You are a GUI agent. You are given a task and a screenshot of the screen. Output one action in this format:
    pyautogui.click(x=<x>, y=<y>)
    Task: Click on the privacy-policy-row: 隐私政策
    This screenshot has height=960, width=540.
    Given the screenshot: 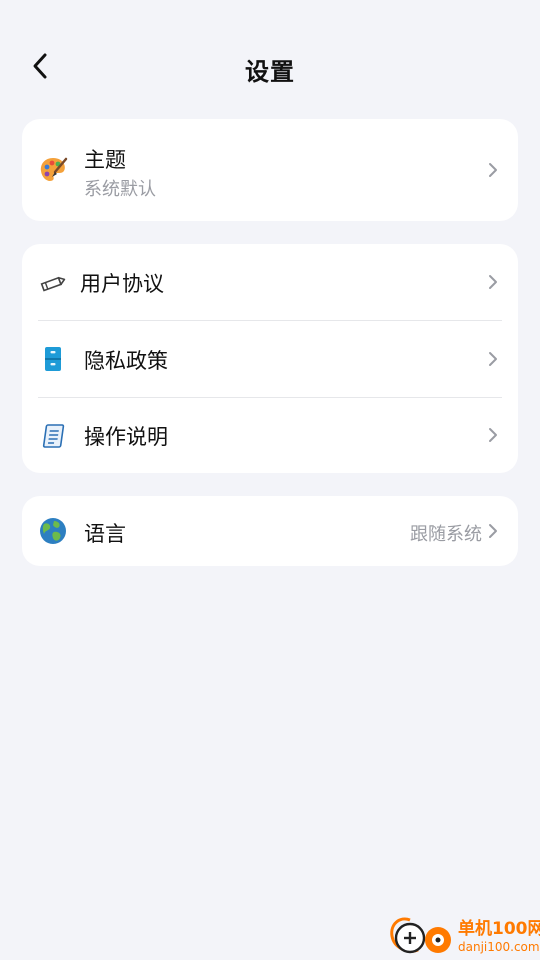 What is the action you would take?
    pyautogui.click(x=270, y=359)
    